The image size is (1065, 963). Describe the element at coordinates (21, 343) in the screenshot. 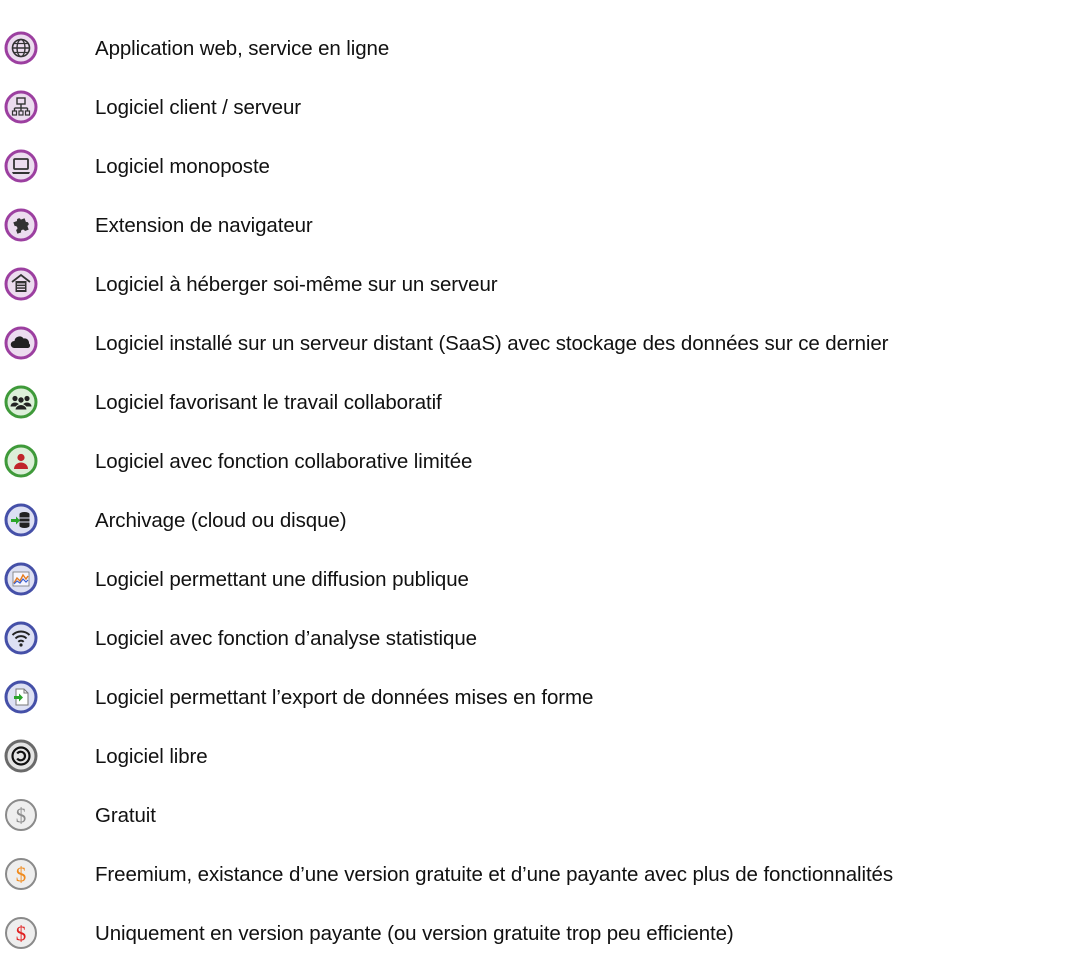

I see `cloud-icon` at that location.